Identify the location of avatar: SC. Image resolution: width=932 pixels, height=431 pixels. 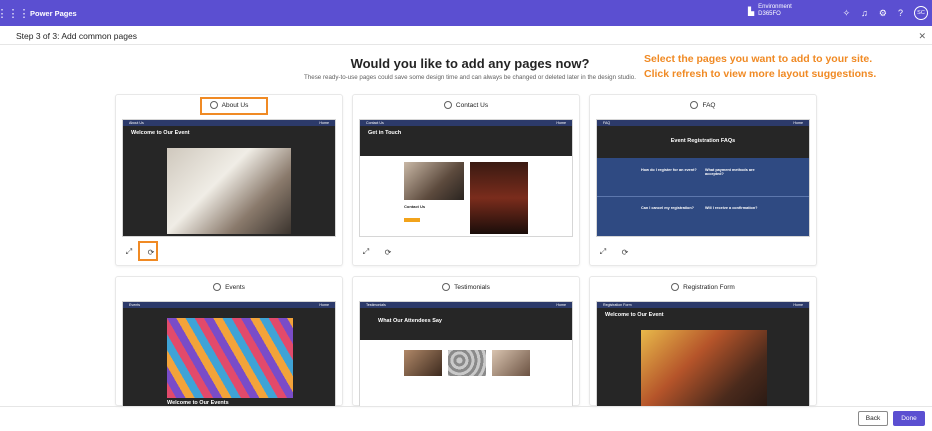
(921, 13).